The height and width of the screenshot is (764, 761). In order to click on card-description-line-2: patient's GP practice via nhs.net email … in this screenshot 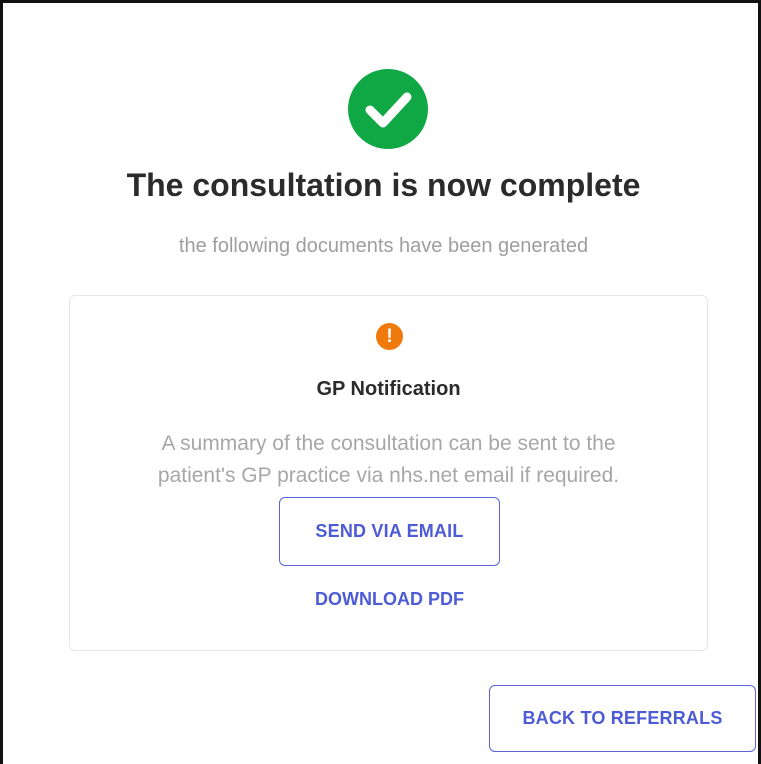, I will do `click(388, 475)`.